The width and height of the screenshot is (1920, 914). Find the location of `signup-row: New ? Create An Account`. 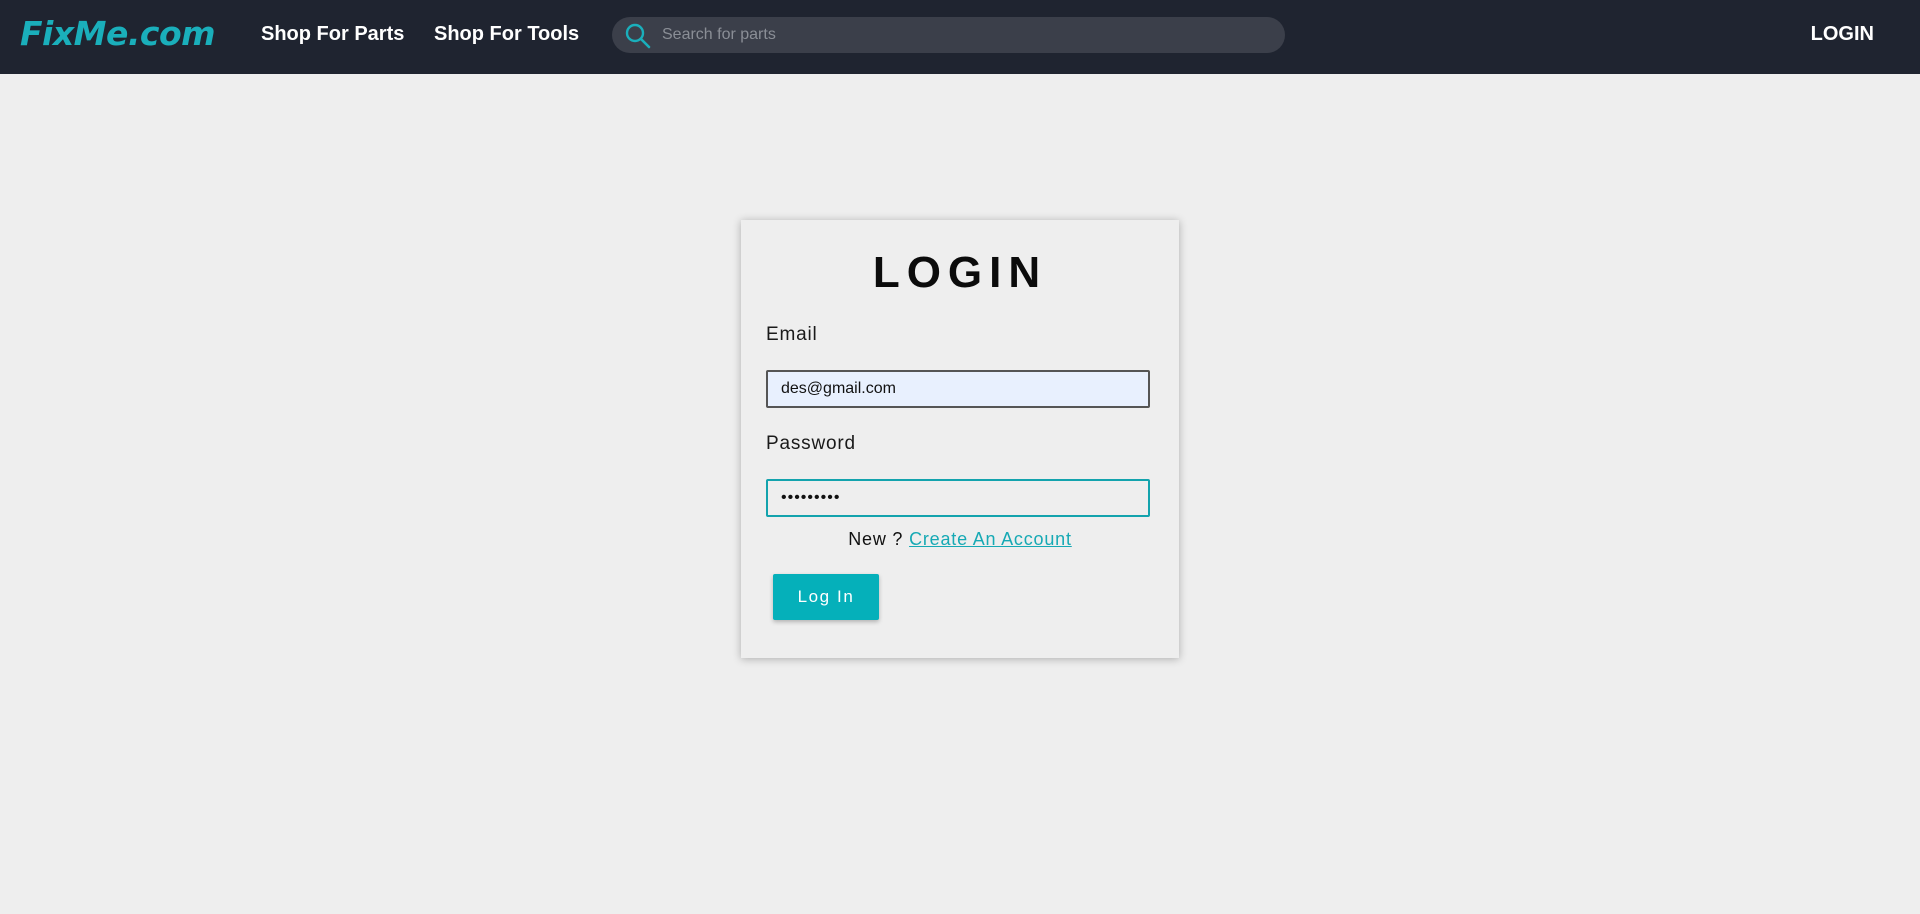

signup-row: New ? Create An Account is located at coordinates (960, 539).